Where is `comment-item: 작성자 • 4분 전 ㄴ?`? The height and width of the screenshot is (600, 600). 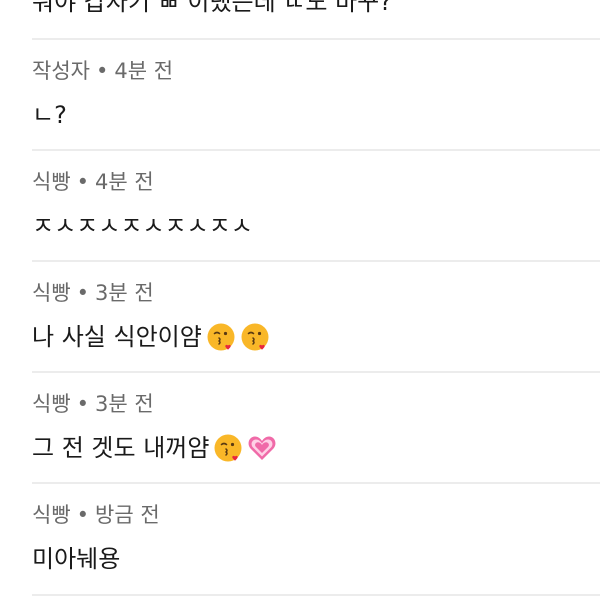 comment-item: 작성자 • 4분 전 ㄴ? is located at coordinates (312, 94).